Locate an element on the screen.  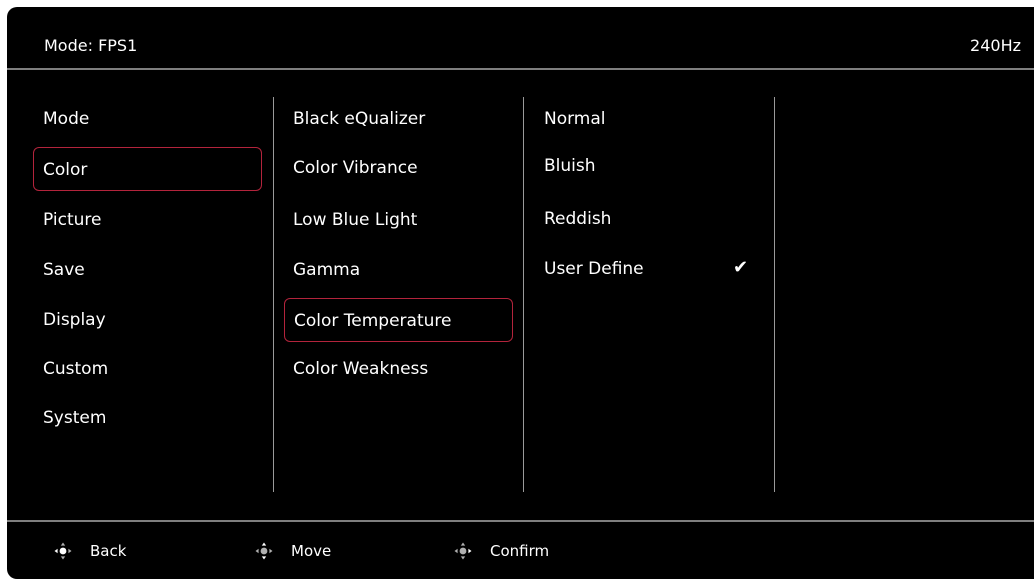
current-mode-label: Mode: FPS1 is located at coordinates (91, 45).